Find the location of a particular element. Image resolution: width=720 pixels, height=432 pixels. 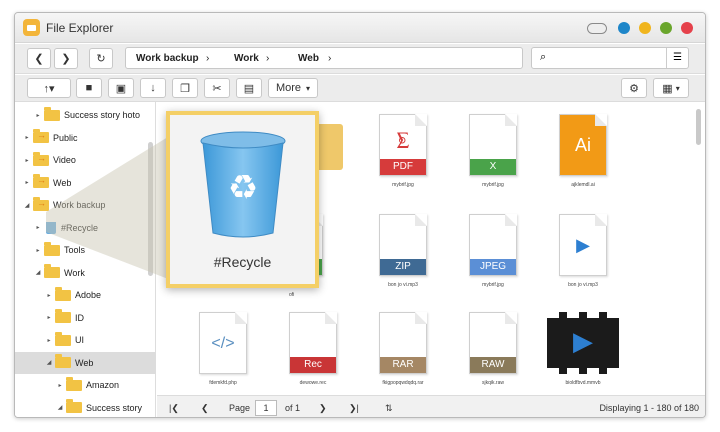

search-input: ⌕ ☰ is located at coordinates (610, 58).